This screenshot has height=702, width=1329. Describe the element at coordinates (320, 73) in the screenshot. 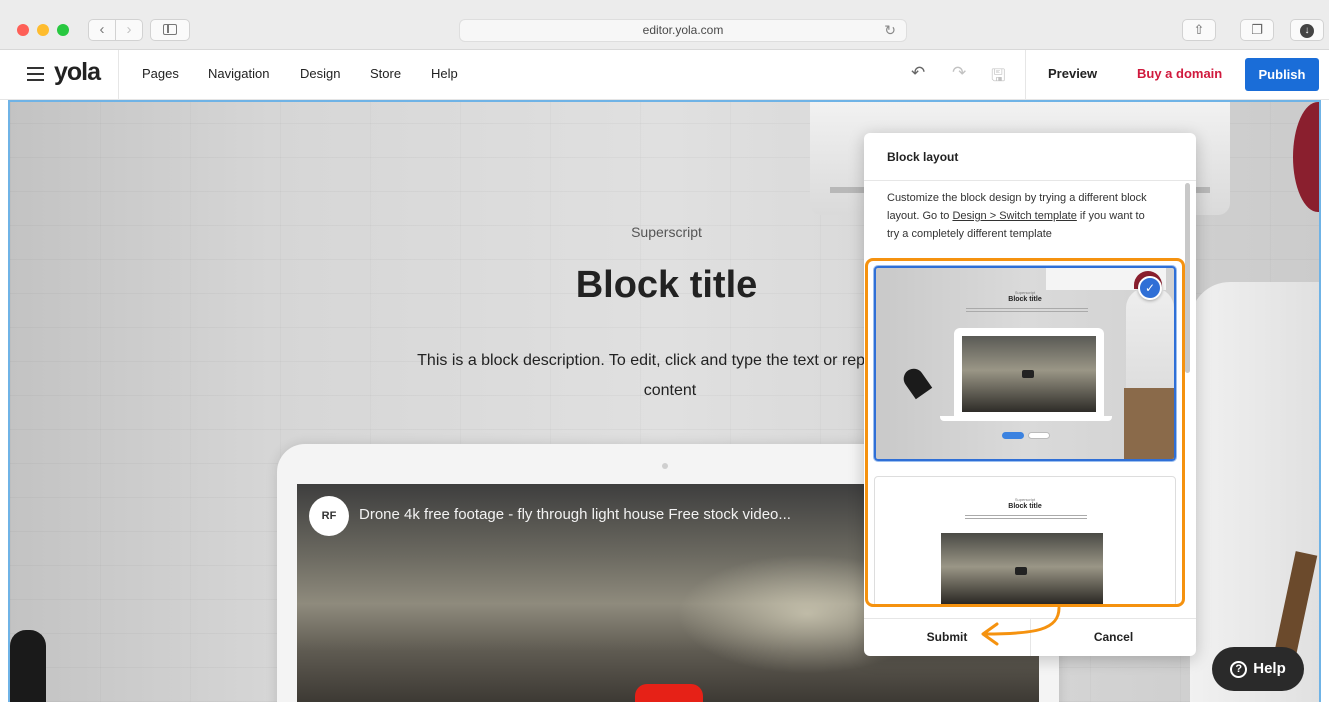

I see `menu-design: Design` at that location.